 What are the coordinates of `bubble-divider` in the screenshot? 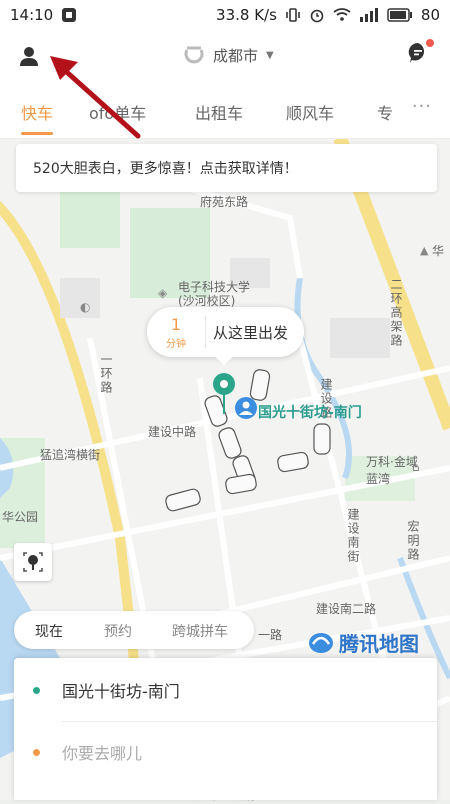 It's located at (205, 332).